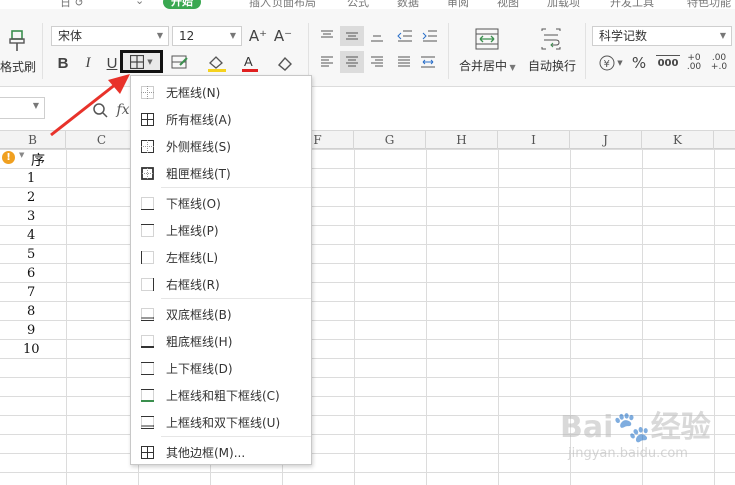 This screenshot has width=735, height=485. What do you see at coordinates (31, 178) in the screenshot?
I see `table-row: 1` at bounding box center [31, 178].